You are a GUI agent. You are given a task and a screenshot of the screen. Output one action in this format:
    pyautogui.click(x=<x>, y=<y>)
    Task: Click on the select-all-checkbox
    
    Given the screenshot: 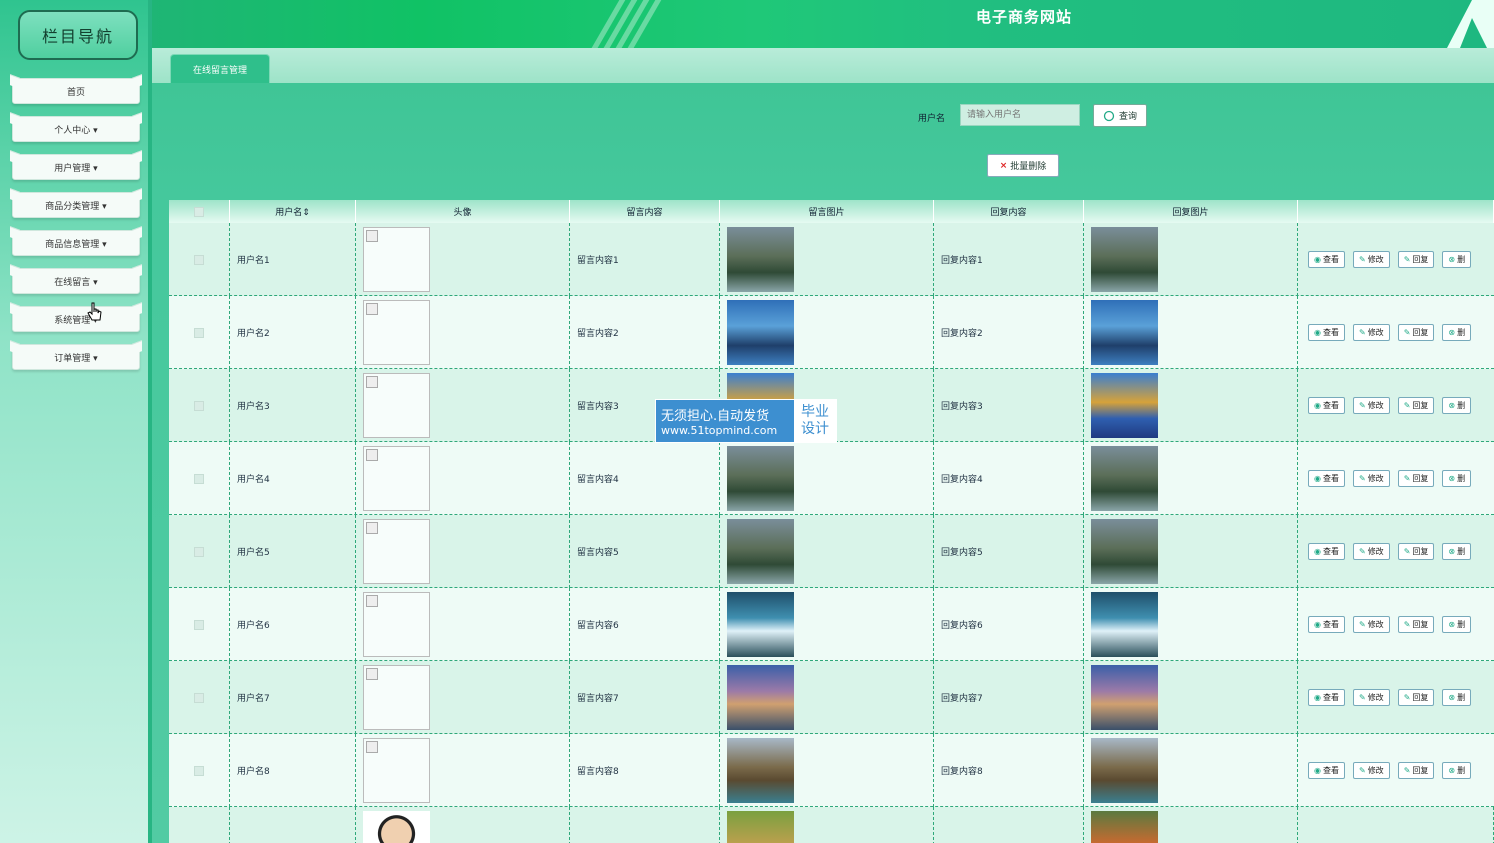 What is the action you would take?
    pyautogui.click(x=199, y=211)
    